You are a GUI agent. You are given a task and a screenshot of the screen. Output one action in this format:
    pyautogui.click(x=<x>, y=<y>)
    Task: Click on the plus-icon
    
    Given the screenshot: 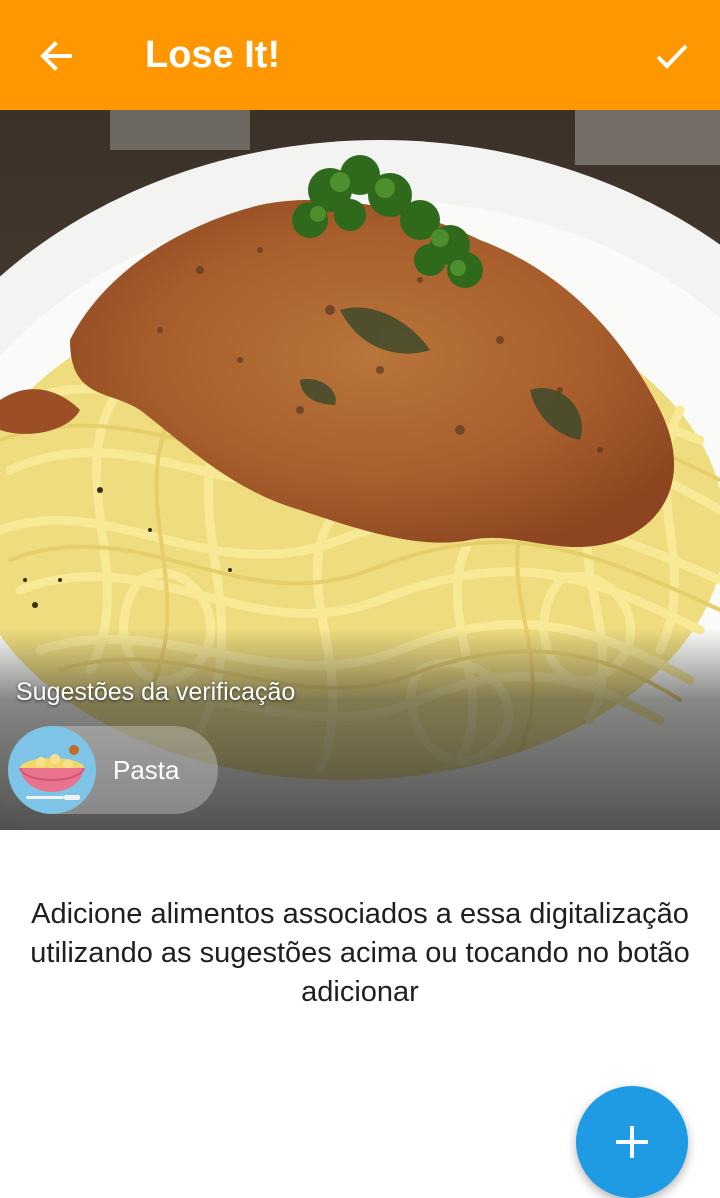 What is the action you would take?
    pyautogui.click(x=632, y=1142)
    